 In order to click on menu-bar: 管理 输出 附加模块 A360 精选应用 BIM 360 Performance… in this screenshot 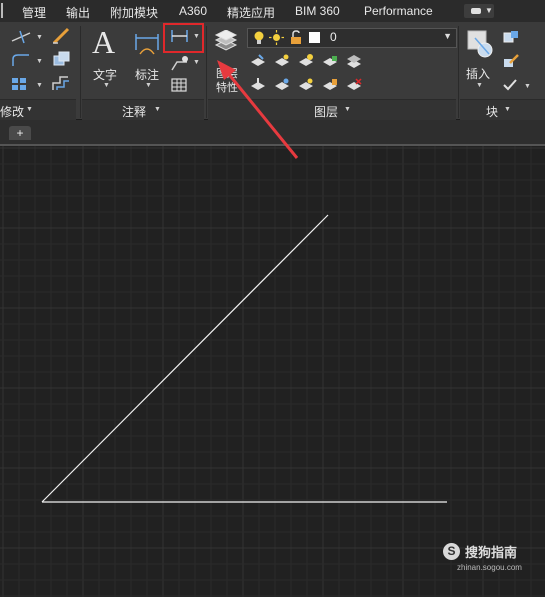, I will do `click(272, 11)`.